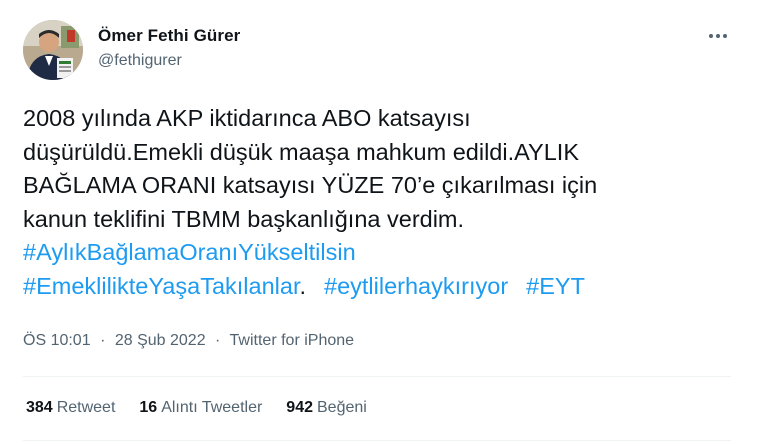 The width and height of the screenshot is (761, 446). I want to click on retweet-count-link: 384 Retweet, so click(70, 408).